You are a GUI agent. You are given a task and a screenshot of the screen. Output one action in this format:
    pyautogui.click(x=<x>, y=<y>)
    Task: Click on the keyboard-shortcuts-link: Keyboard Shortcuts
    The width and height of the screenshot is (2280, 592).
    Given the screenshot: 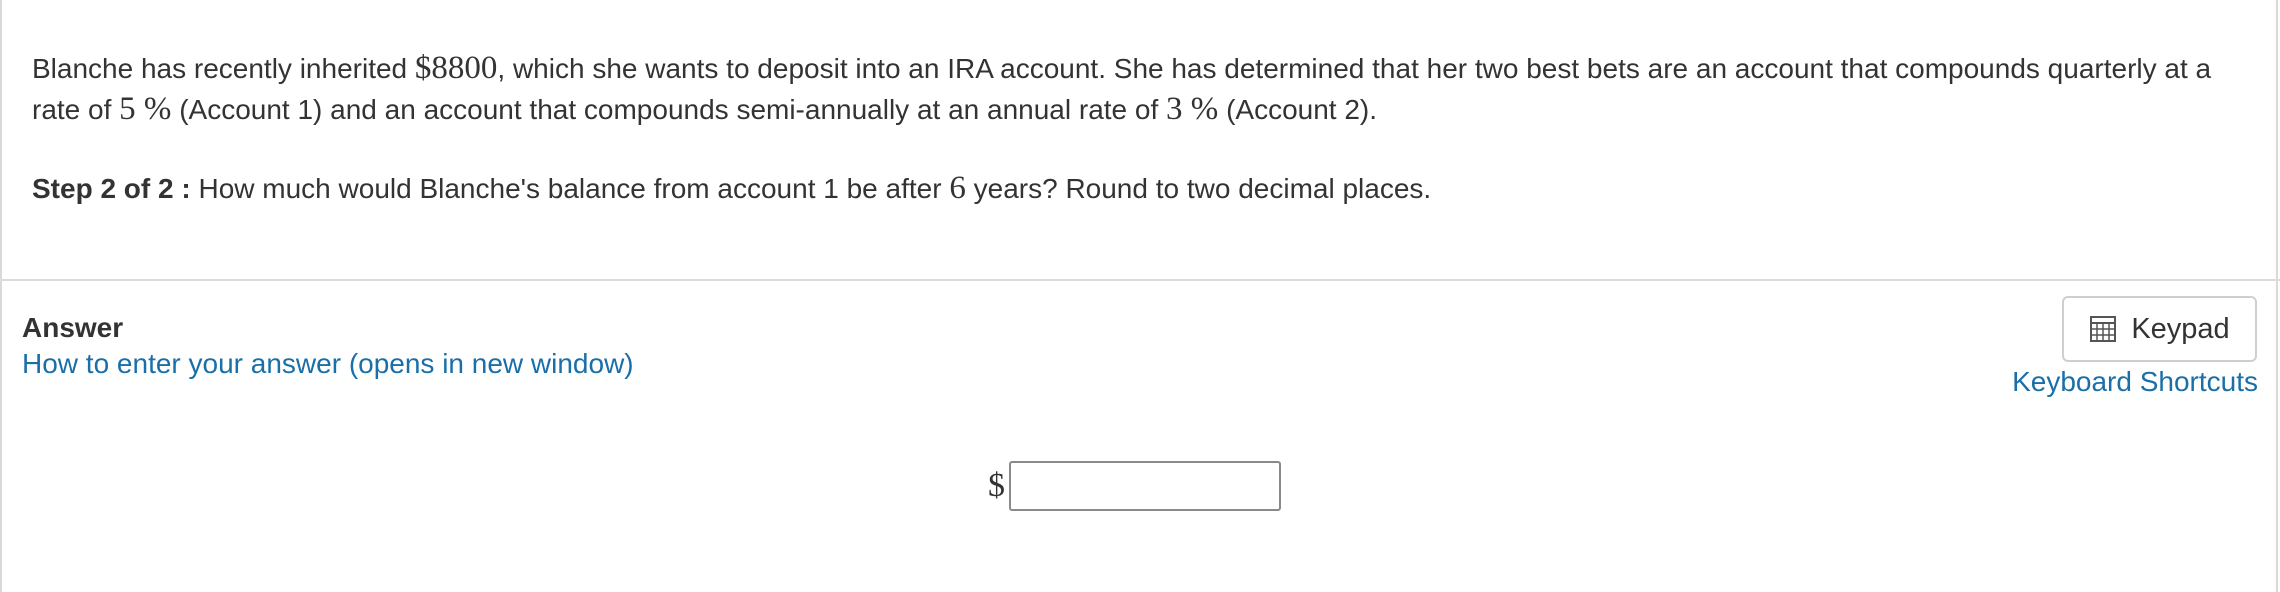 What is the action you would take?
    pyautogui.click(x=2135, y=382)
    